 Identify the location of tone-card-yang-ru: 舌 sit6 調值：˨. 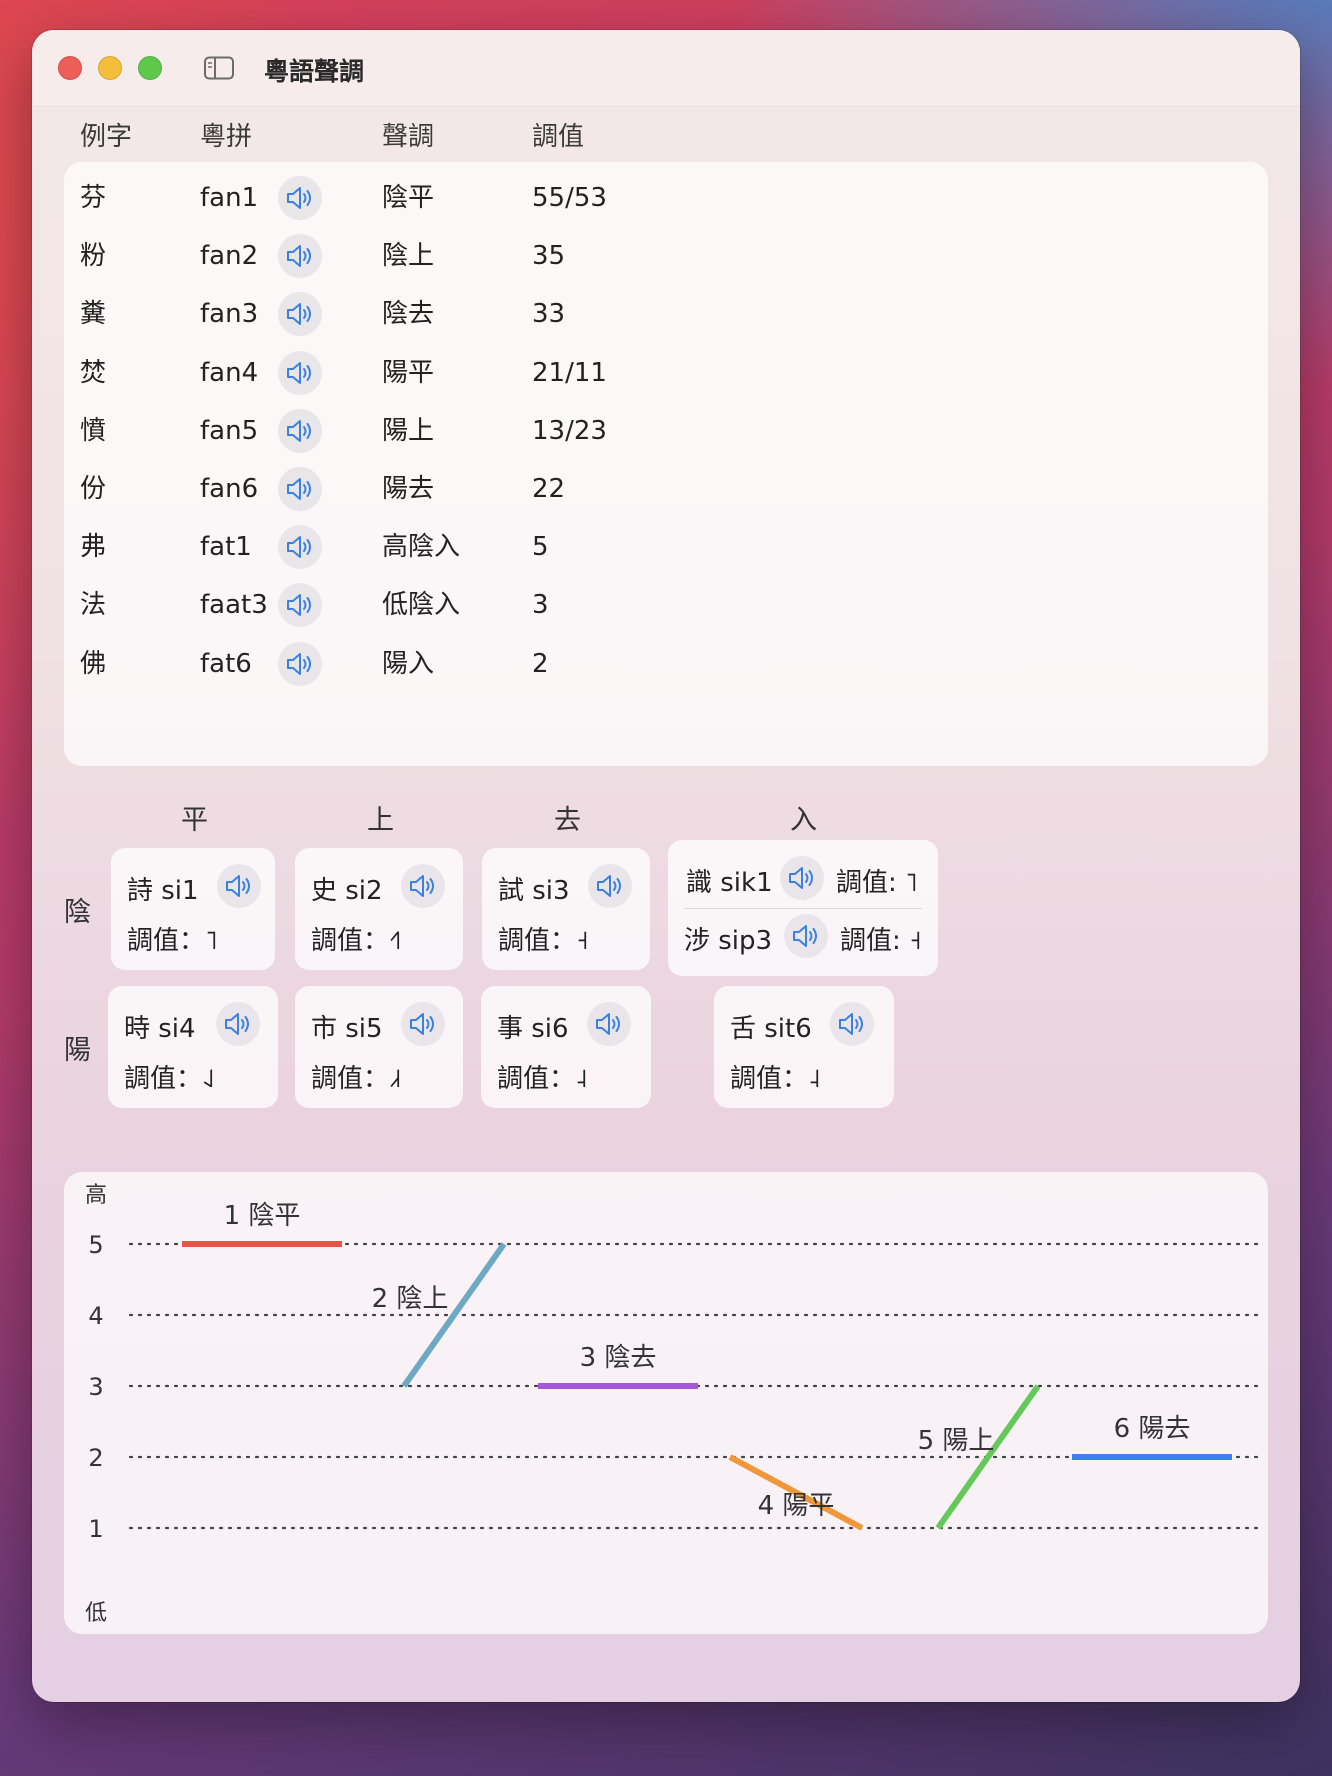
(804, 1047).